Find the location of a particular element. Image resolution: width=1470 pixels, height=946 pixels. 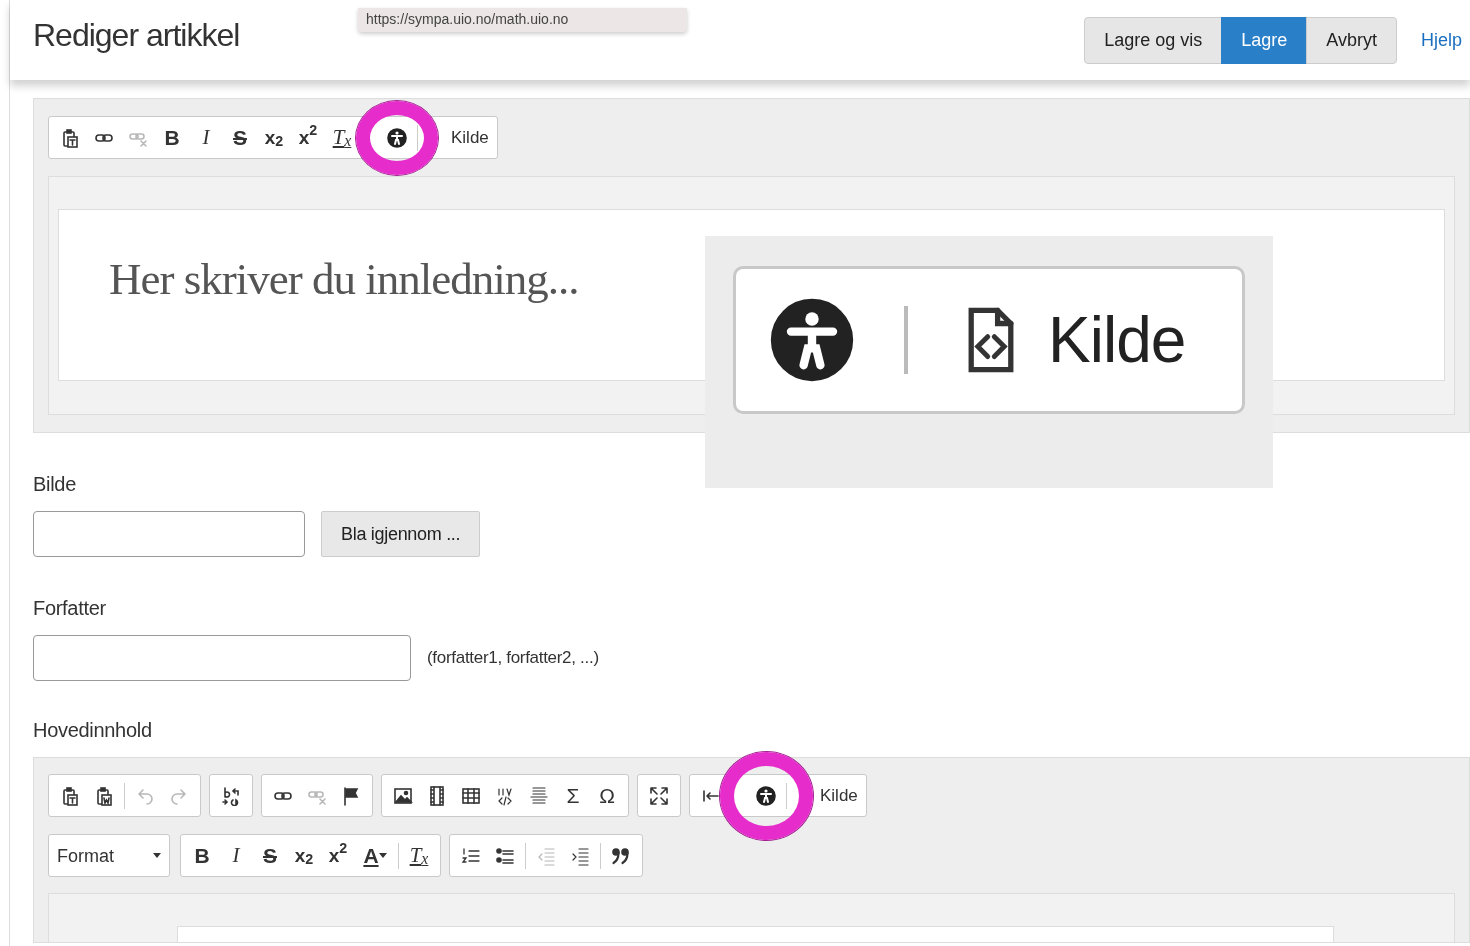

field-label: Forfatter is located at coordinates (70, 608).